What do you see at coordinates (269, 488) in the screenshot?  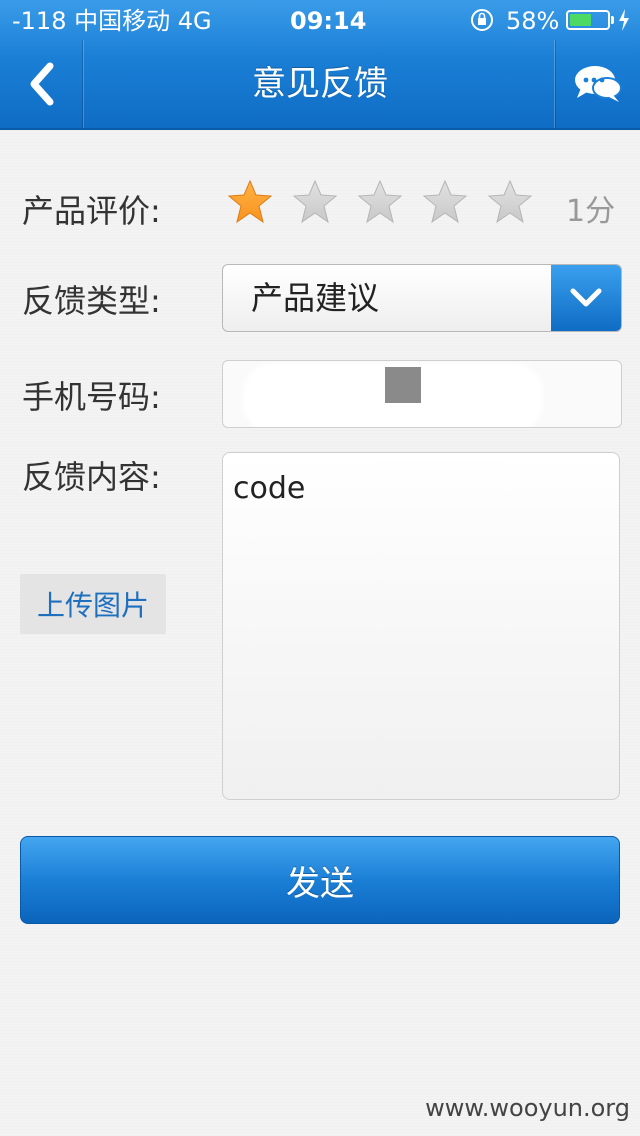 I see `feedback-content-text: code` at bounding box center [269, 488].